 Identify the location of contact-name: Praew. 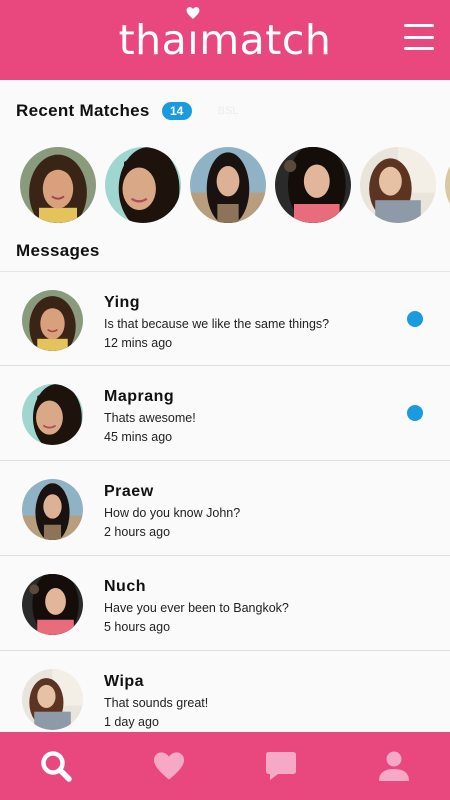
(129, 491).